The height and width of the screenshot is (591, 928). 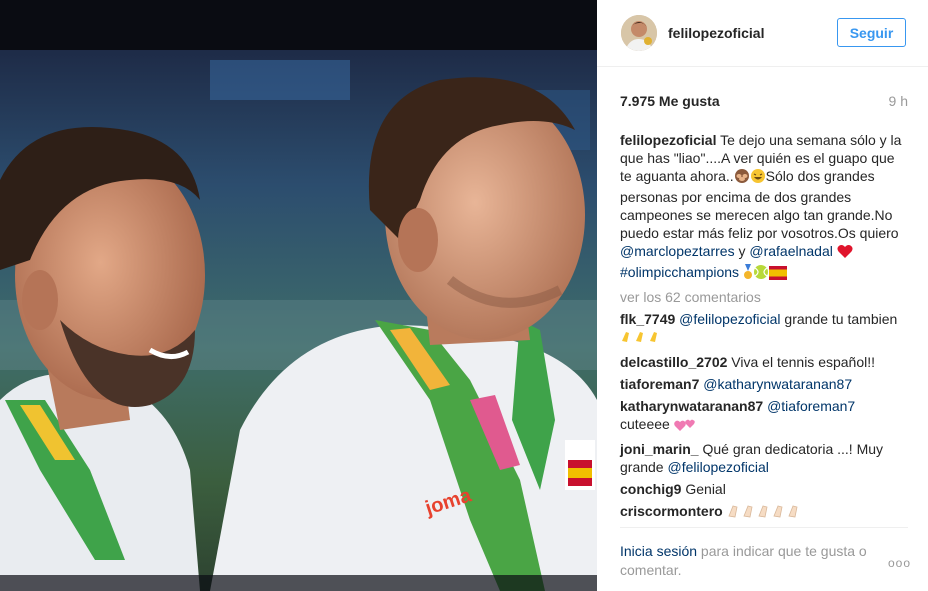 What do you see at coordinates (703, 489) in the screenshot?
I see `comment-text: Genial` at bounding box center [703, 489].